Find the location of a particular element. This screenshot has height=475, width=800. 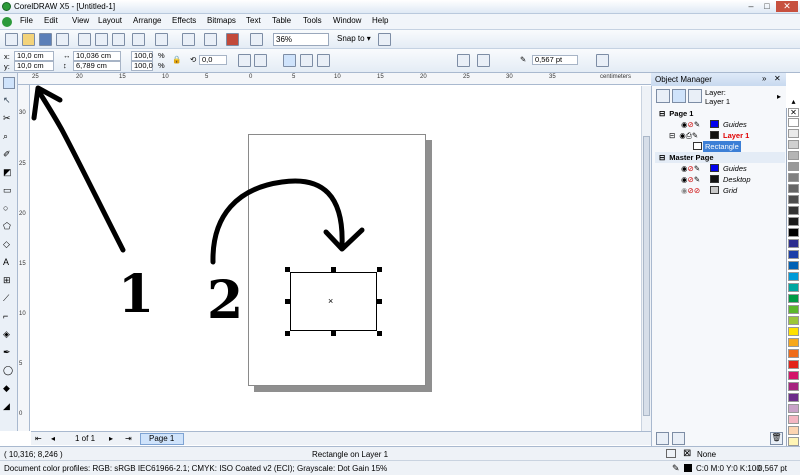

annotation-label-1: 1 is located at coordinates (136, 294).